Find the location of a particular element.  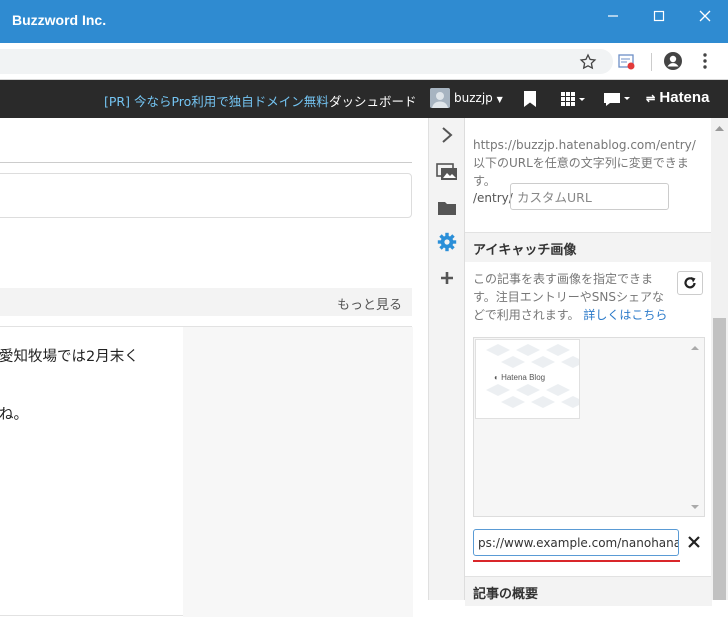

refresh-button is located at coordinates (690, 283).